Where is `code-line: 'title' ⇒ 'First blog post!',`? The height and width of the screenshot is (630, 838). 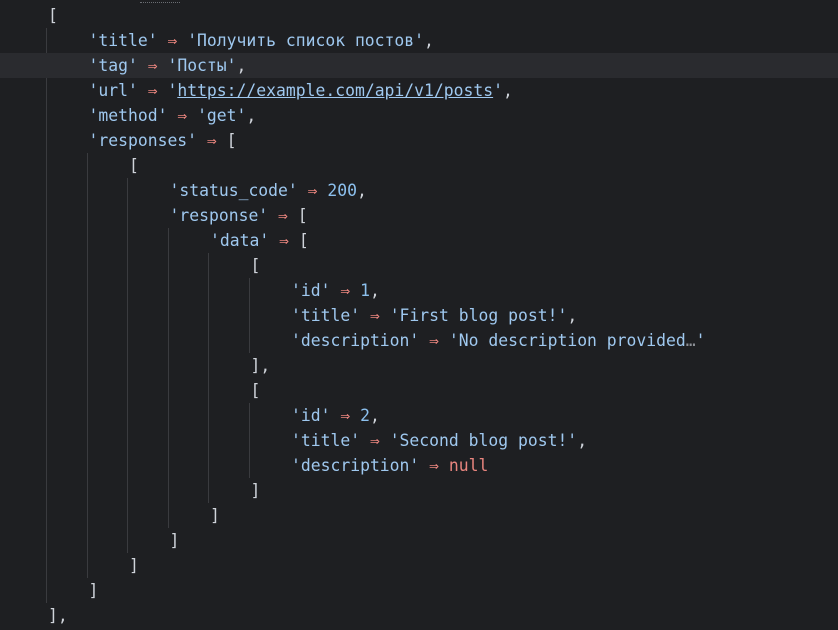
code-line: 'title' ⇒ 'First blog post!', is located at coordinates (419, 315).